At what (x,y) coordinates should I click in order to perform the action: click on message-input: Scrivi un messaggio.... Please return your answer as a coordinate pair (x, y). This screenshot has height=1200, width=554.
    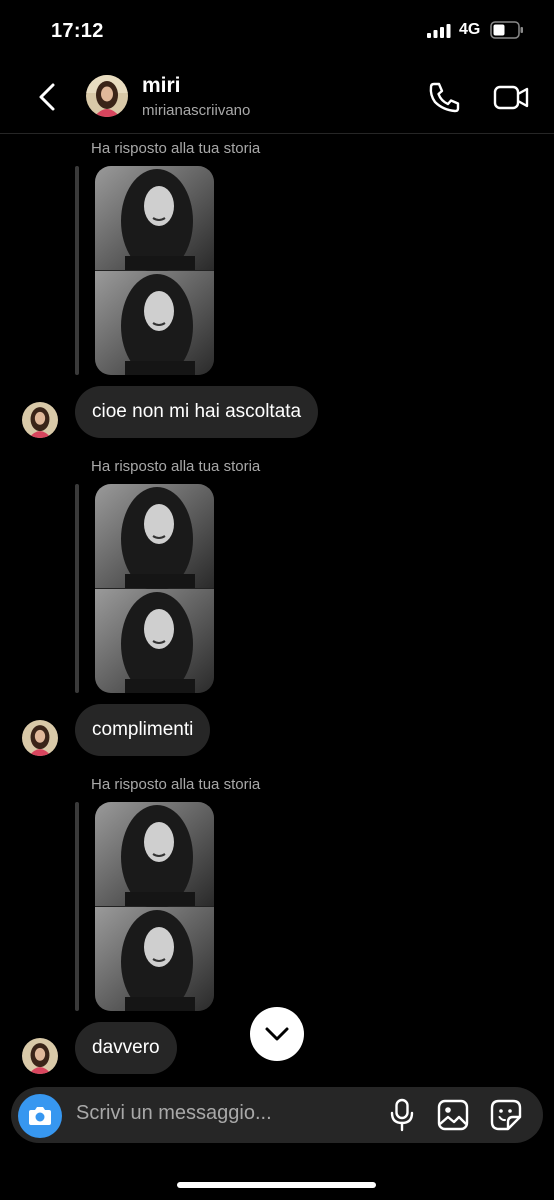
    Looking at the image, I should click on (174, 1113).